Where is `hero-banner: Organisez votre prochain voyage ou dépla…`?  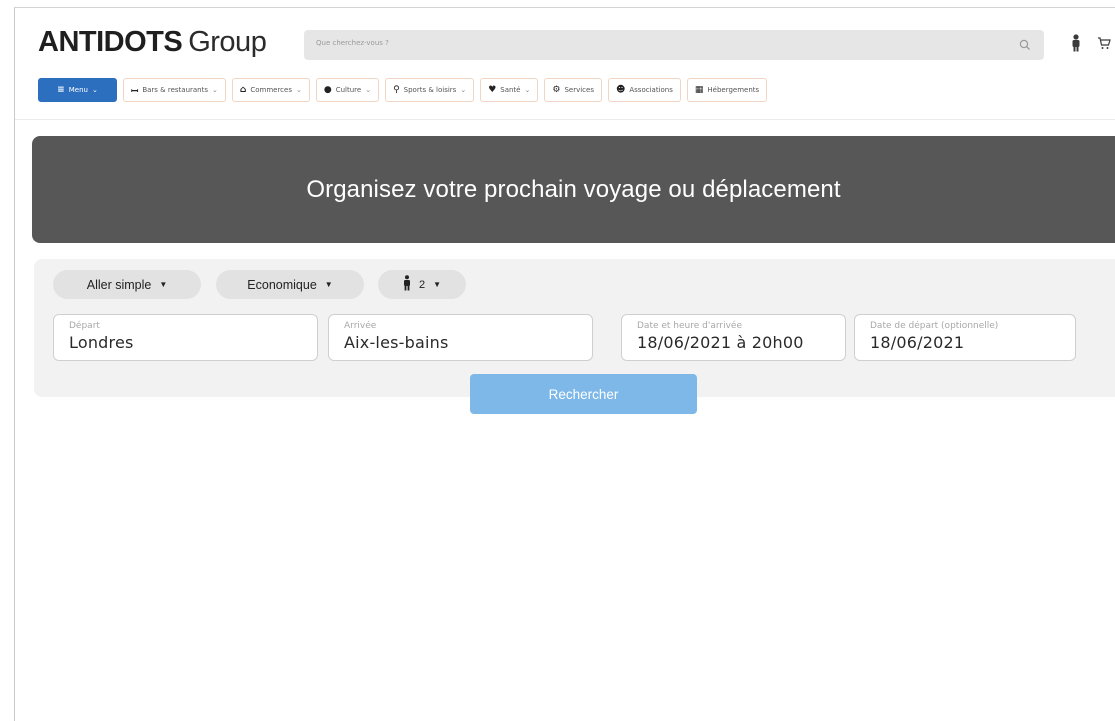 hero-banner: Organisez votre prochain voyage ou dépla… is located at coordinates (573, 189).